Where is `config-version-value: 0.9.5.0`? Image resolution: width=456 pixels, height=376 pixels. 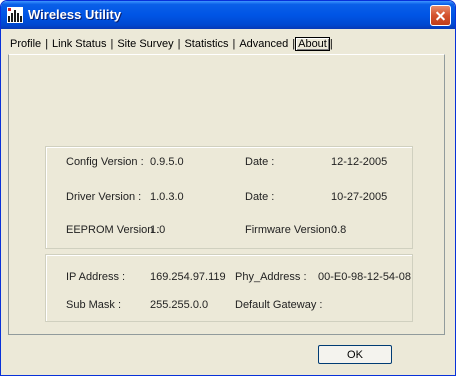
config-version-value: 0.9.5.0 is located at coordinates (167, 162).